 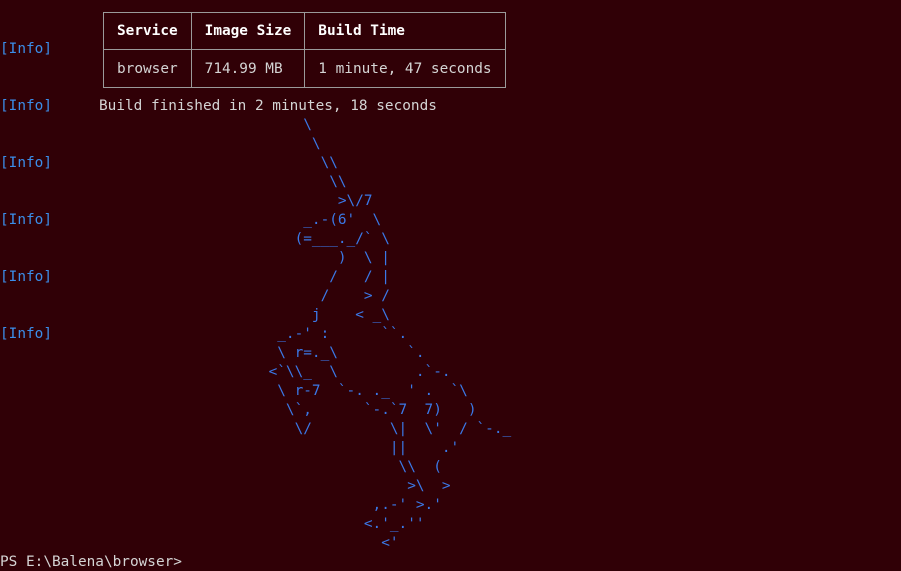 I want to click on column-header-build-time: Build Time, so click(x=405, y=31).